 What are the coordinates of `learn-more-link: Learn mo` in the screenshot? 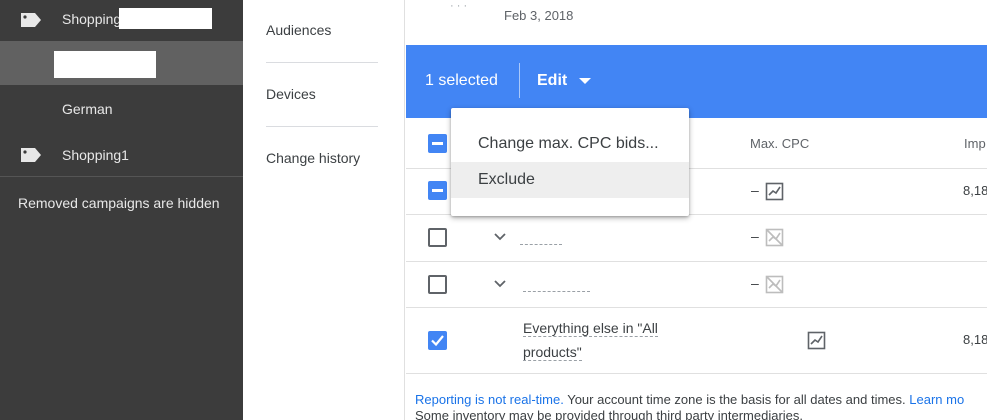 It's located at (936, 399).